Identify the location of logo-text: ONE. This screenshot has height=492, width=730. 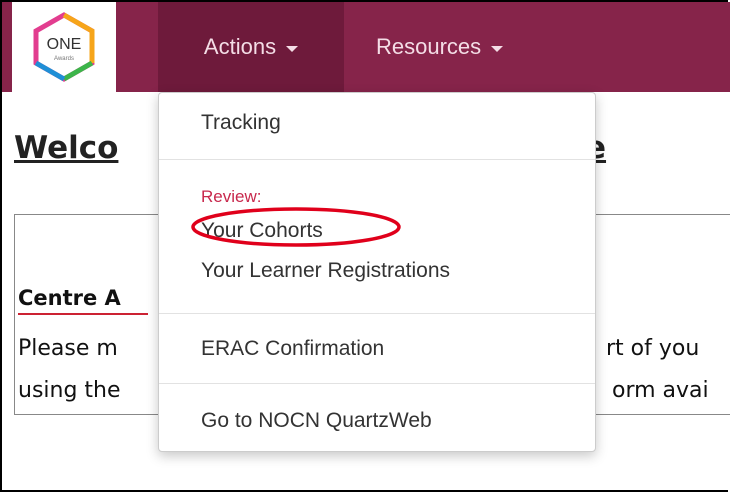
(64, 44).